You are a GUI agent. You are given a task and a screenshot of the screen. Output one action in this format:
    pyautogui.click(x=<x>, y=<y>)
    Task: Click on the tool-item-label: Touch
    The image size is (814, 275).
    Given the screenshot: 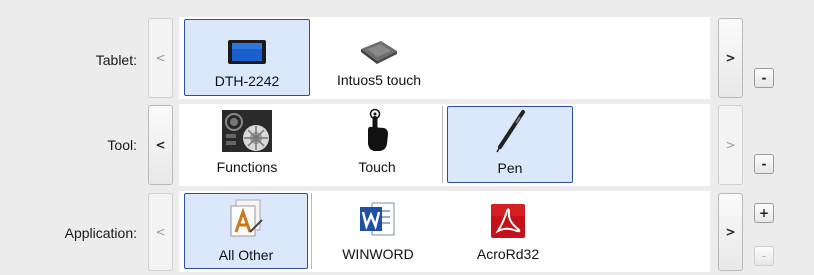 What is the action you would take?
    pyautogui.click(x=377, y=167)
    